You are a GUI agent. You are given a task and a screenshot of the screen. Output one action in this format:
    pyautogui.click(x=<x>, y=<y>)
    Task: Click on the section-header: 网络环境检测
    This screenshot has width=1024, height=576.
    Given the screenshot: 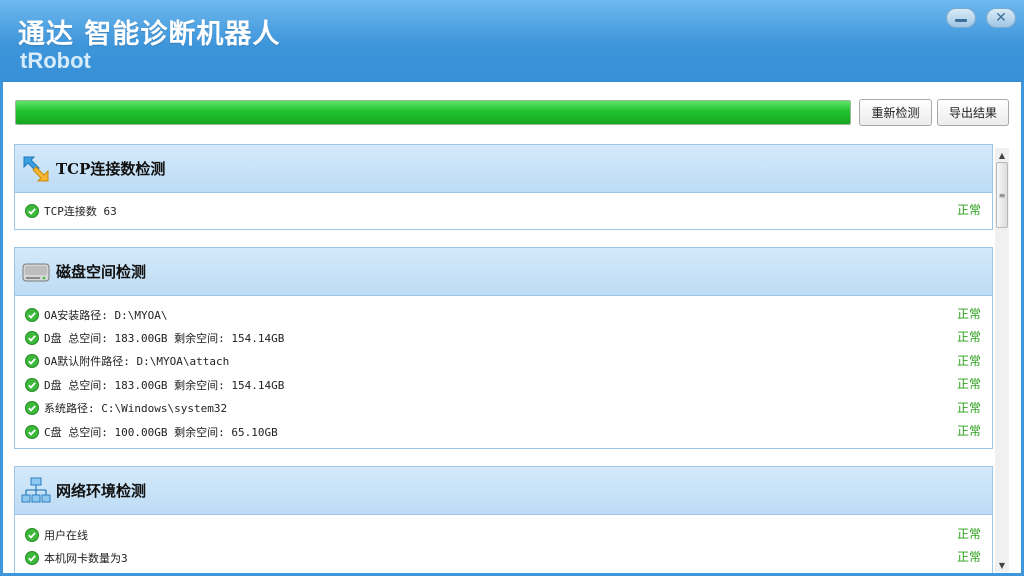 What is the action you would take?
    pyautogui.click(x=503, y=491)
    